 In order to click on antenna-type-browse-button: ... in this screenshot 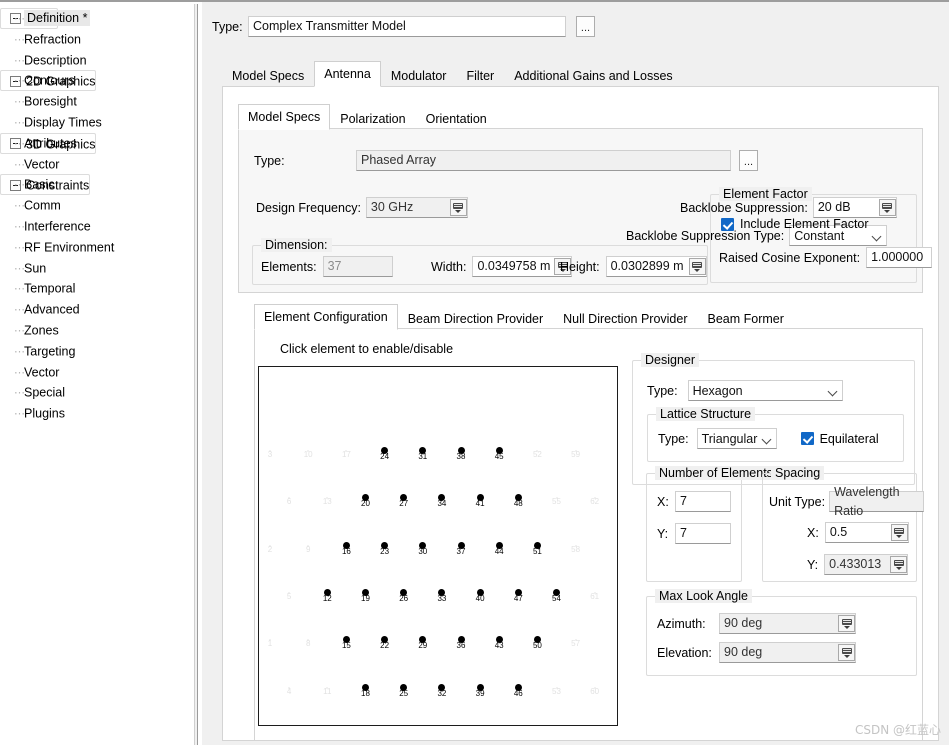, I will do `click(748, 160)`.